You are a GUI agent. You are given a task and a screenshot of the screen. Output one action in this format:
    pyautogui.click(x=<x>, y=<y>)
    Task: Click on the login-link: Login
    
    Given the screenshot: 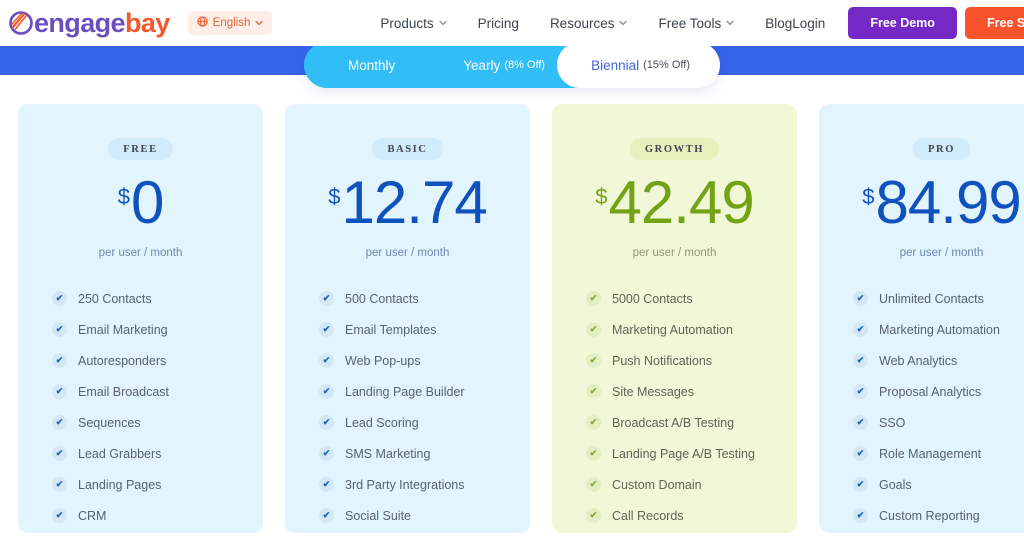 What is the action you would take?
    pyautogui.click(x=808, y=23)
    